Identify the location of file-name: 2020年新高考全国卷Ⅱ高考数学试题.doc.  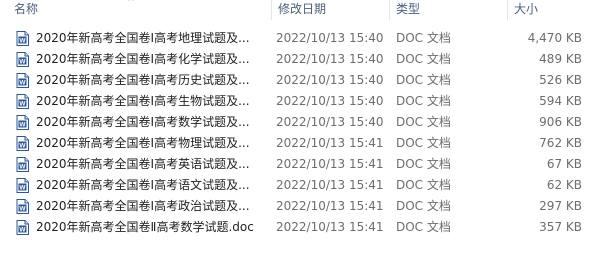
(145, 227).